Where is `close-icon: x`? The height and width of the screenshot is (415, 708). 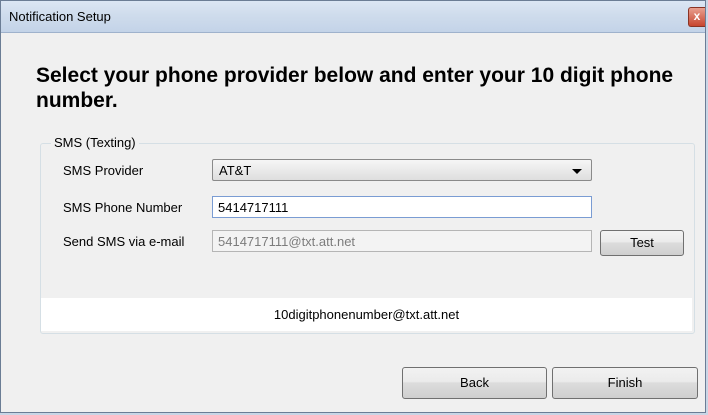
close-icon: x is located at coordinates (696, 17).